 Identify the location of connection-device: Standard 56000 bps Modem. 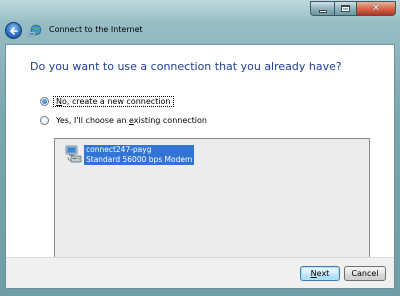
(139, 159).